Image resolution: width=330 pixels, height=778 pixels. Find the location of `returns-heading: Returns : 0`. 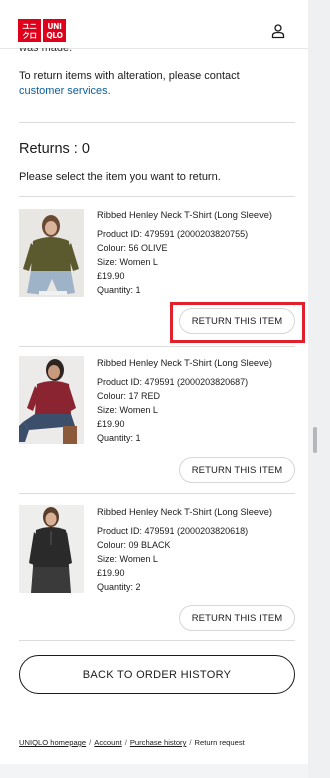

returns-heading: Returns : 0 is located at coordinates (54, 149).